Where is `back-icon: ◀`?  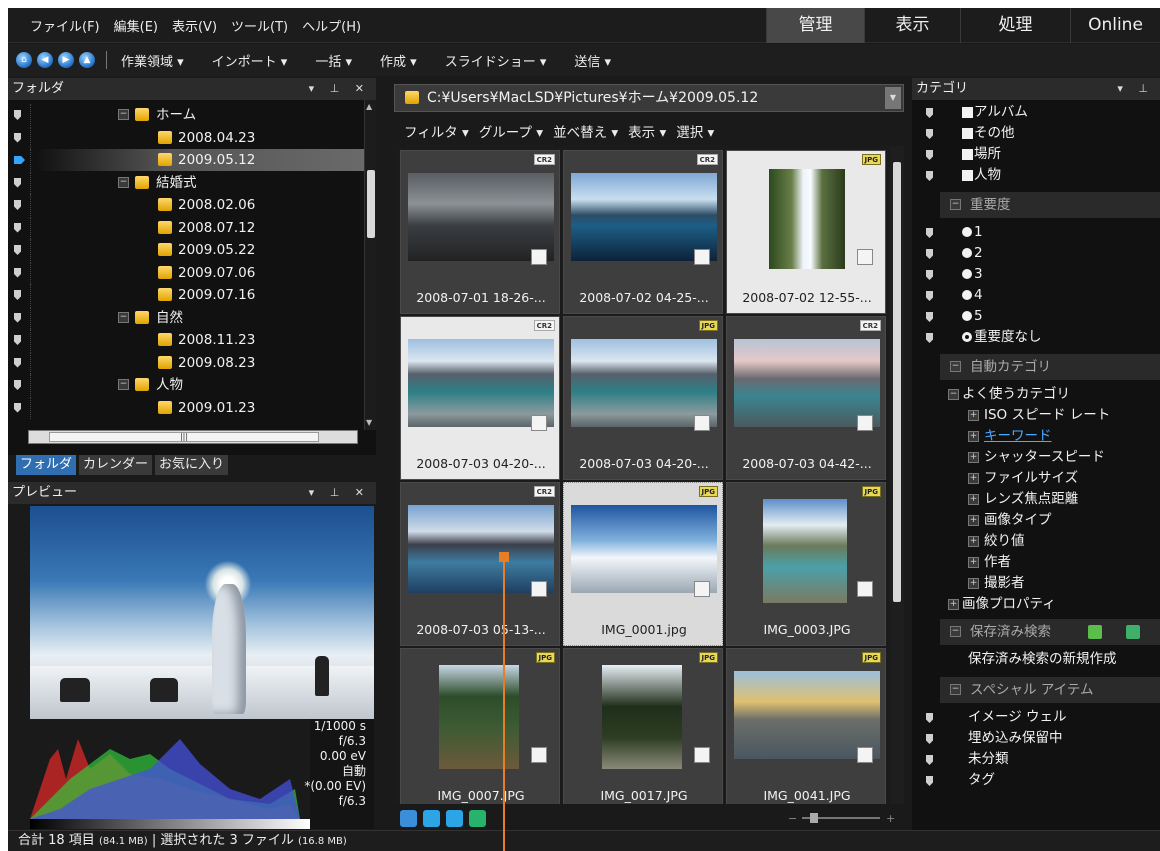 back-icon: ◀ is located at coordinates (45, 60).